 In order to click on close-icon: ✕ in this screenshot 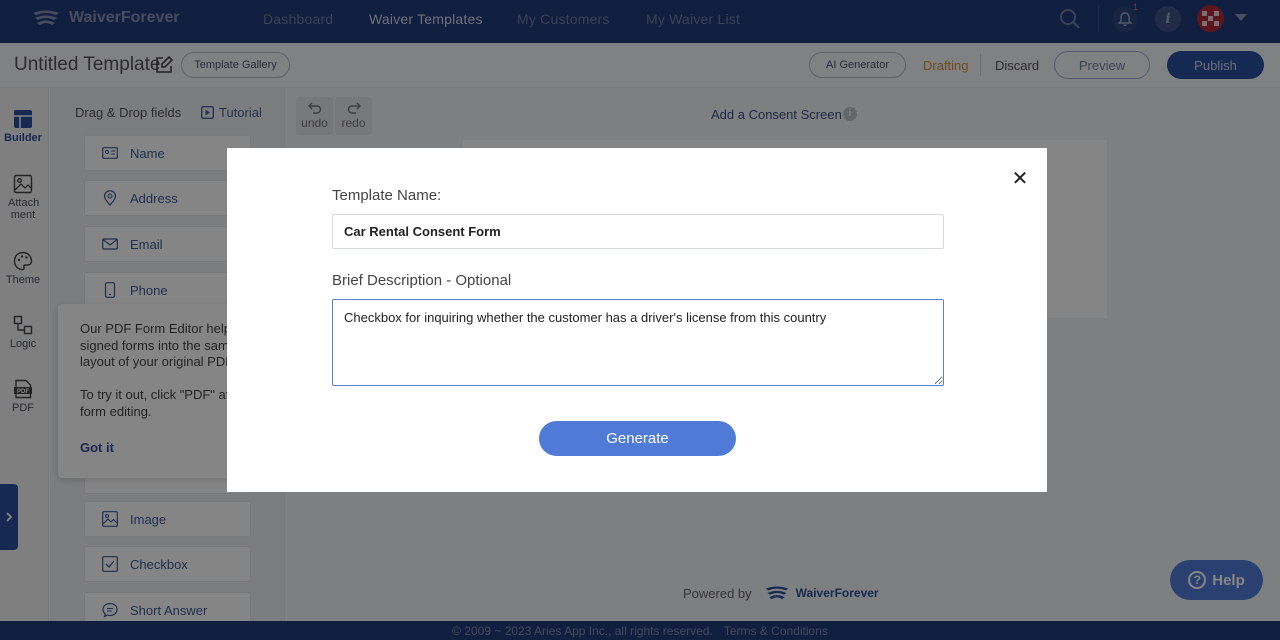, I will do `click(1020, 179)`.